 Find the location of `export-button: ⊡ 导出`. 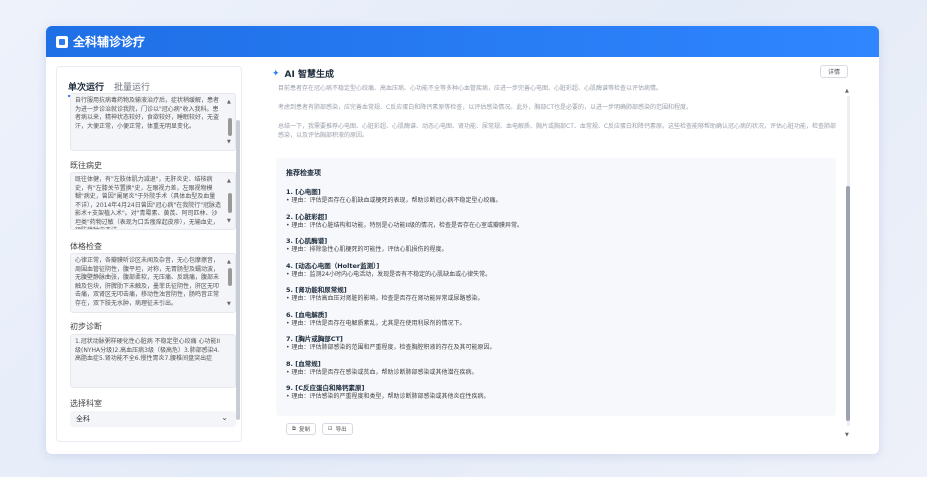

export-button: ⊡ 导出 is located at coordinates (337, 429).